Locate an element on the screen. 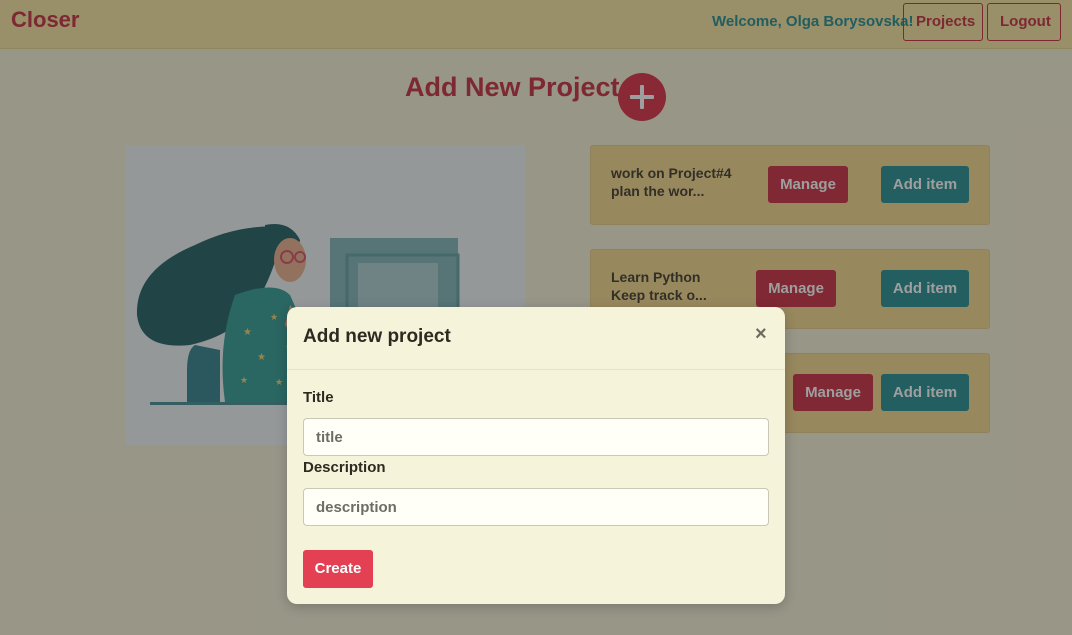  description-input is located at coordinates (536, 507).